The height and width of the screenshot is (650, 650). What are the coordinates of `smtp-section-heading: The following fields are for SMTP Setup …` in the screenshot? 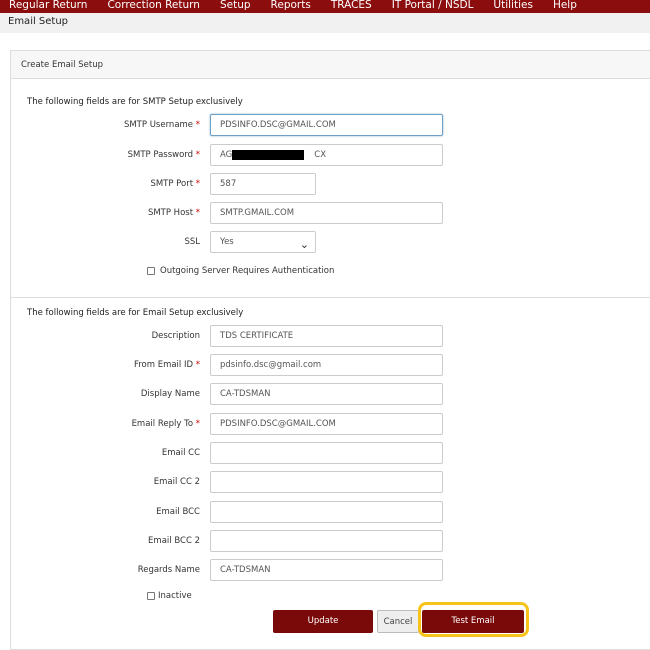 It's located at (135, 102).